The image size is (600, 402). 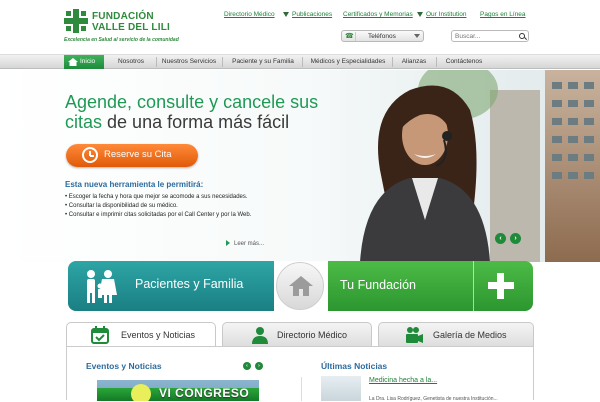 What do you see at coordinates (417, 36) in the screenshot?
I see `chevron-down-icon` at bounding box center [417, 36].